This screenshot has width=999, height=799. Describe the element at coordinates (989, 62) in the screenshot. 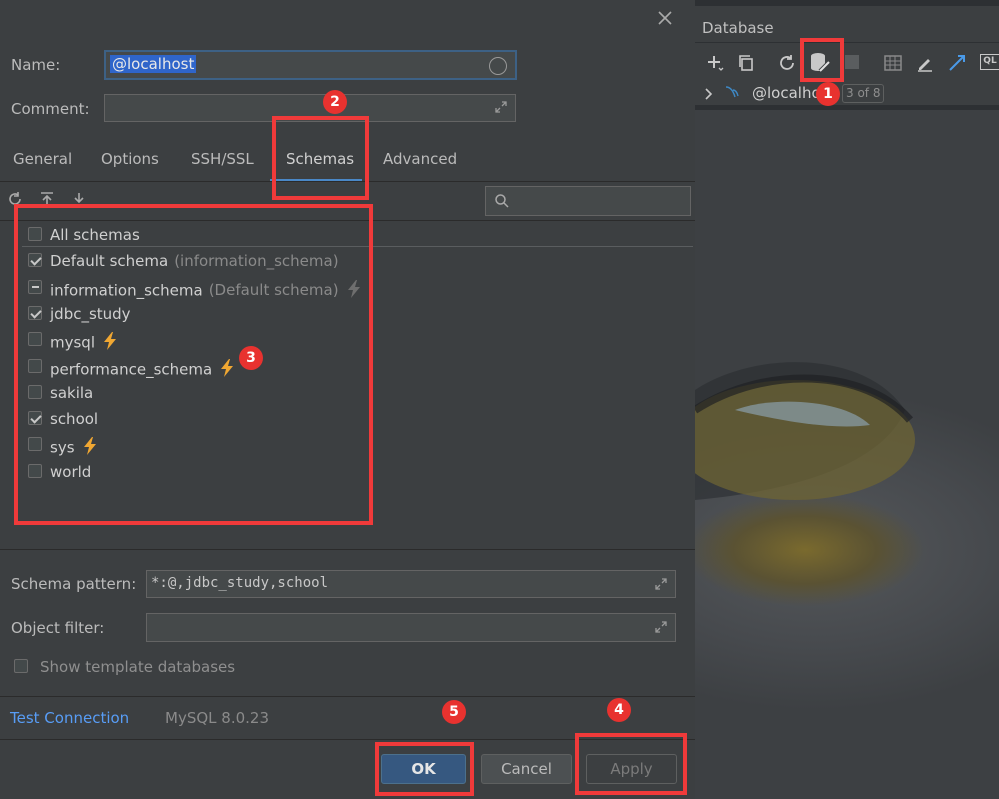

I see `console-icon: QL` at that location.